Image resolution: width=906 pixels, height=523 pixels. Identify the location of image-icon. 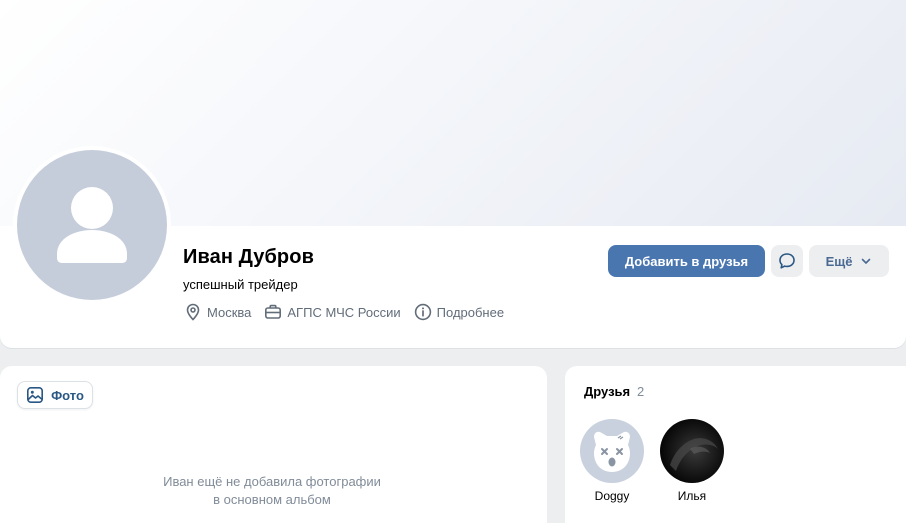
(35, 394).